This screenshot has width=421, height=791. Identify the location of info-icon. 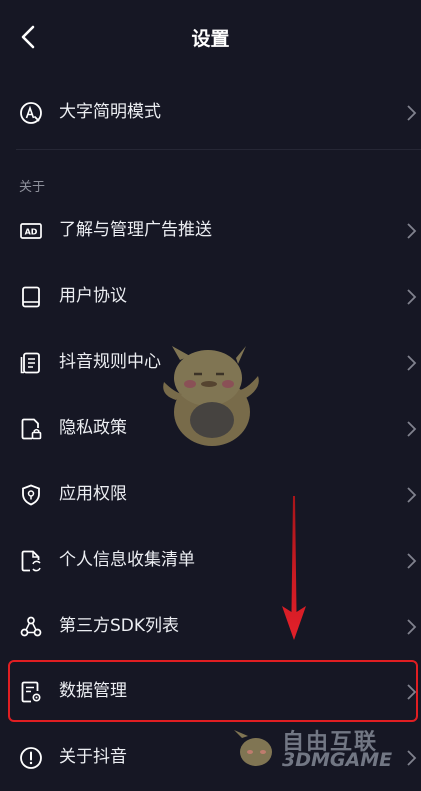
(31, 758).